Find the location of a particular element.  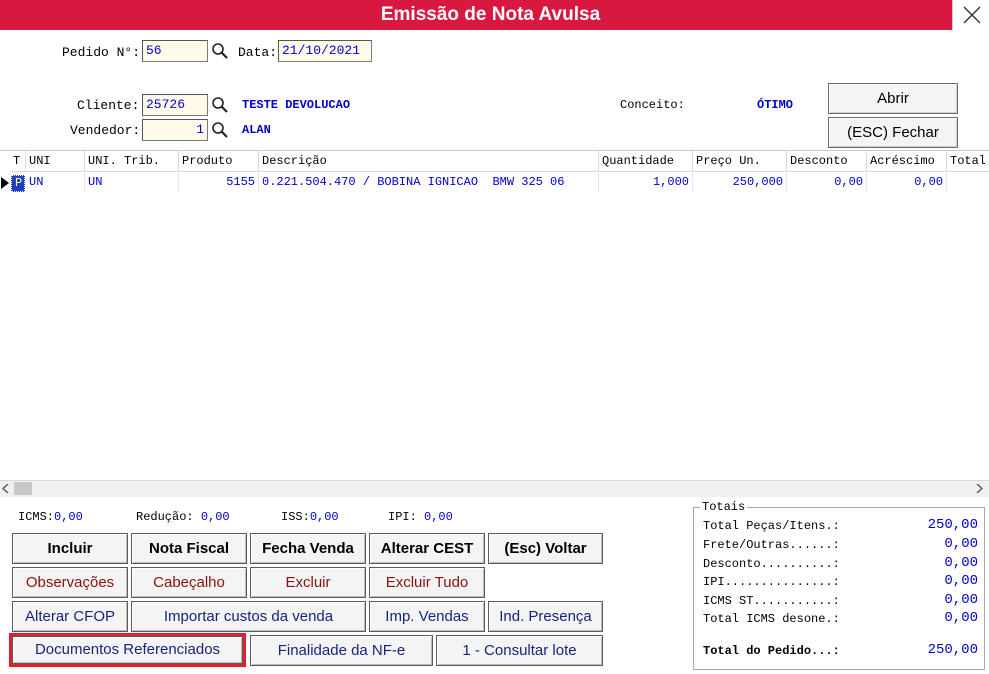

cell-quantidade: 1,000 is located at coordinates (646, 182).